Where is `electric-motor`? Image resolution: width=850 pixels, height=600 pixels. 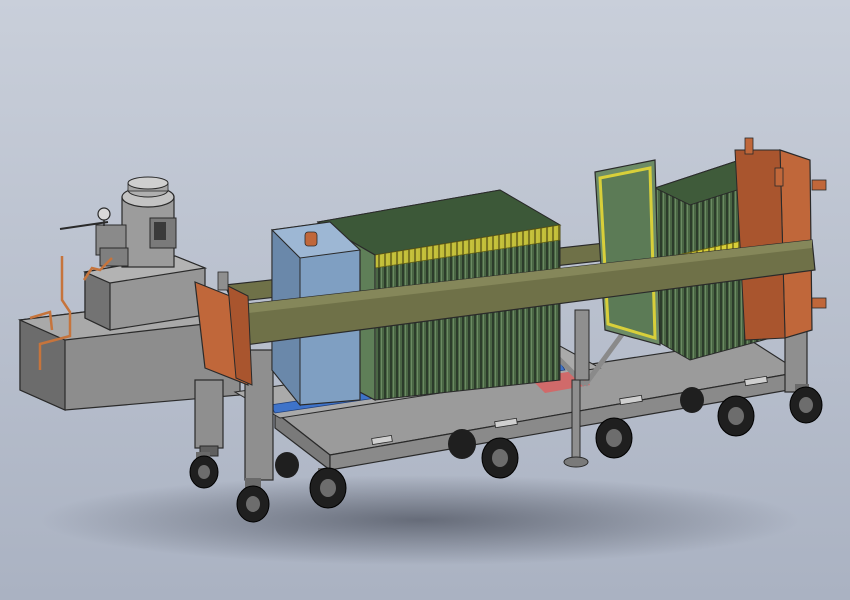 electric-motor is located at coordinates (149, 222).